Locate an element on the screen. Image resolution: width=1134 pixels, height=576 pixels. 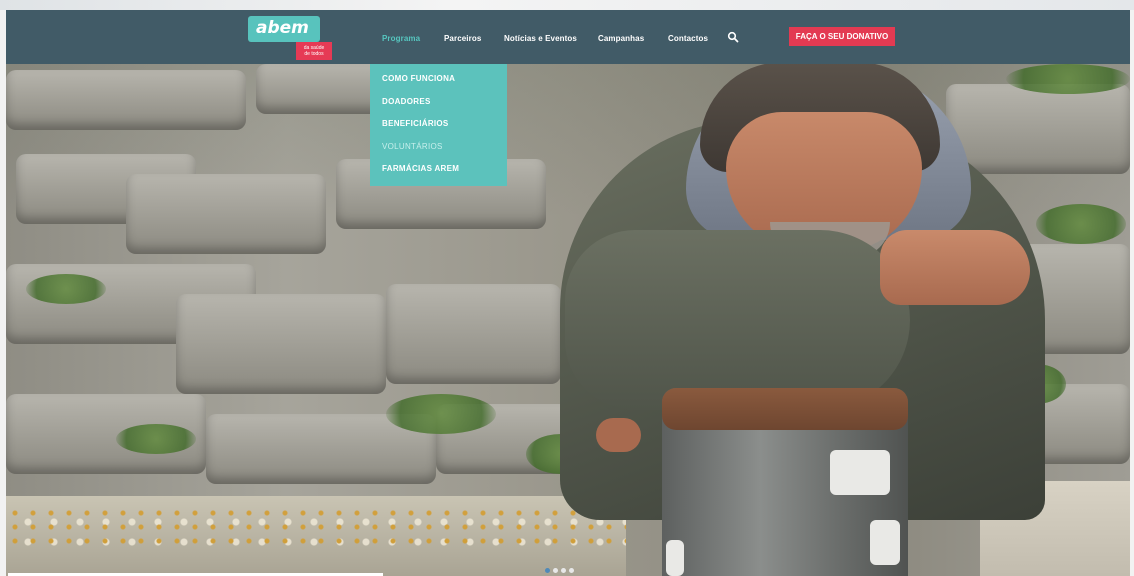
logo-tagline-line2: de todos is located at coordinates (314, 54).